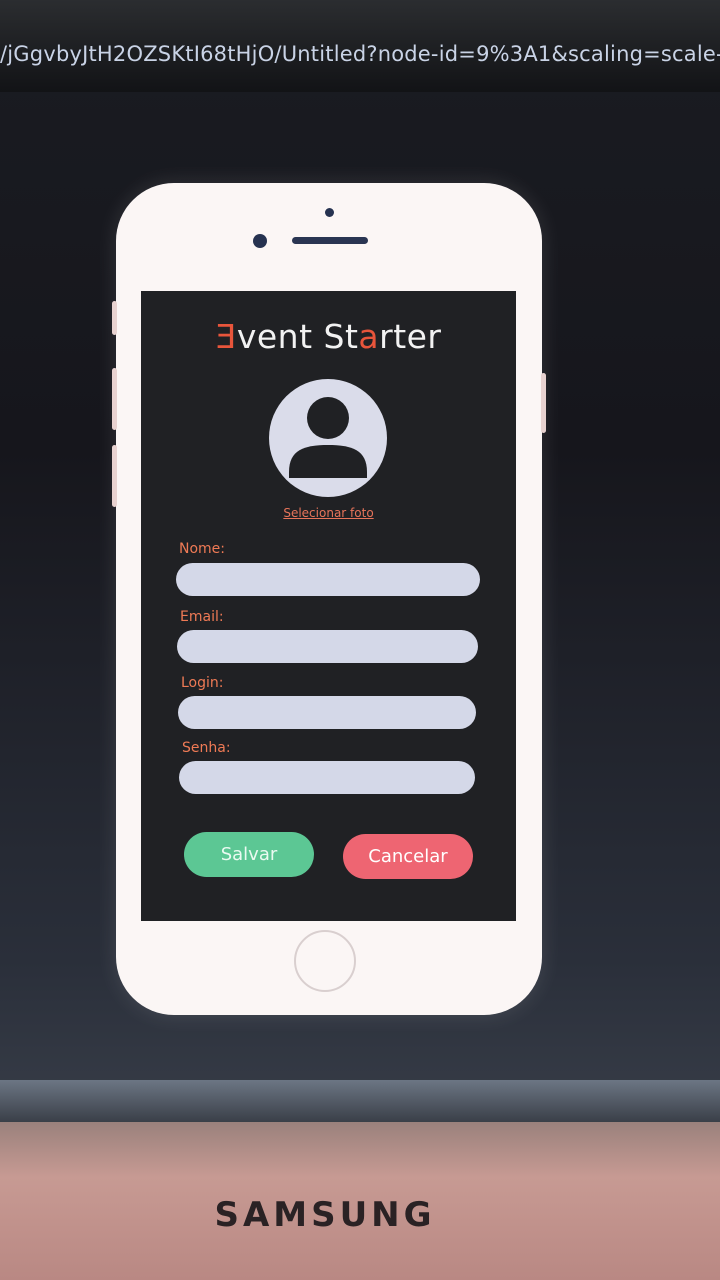  I want to click on front-camera-icon, so click(260, 241).